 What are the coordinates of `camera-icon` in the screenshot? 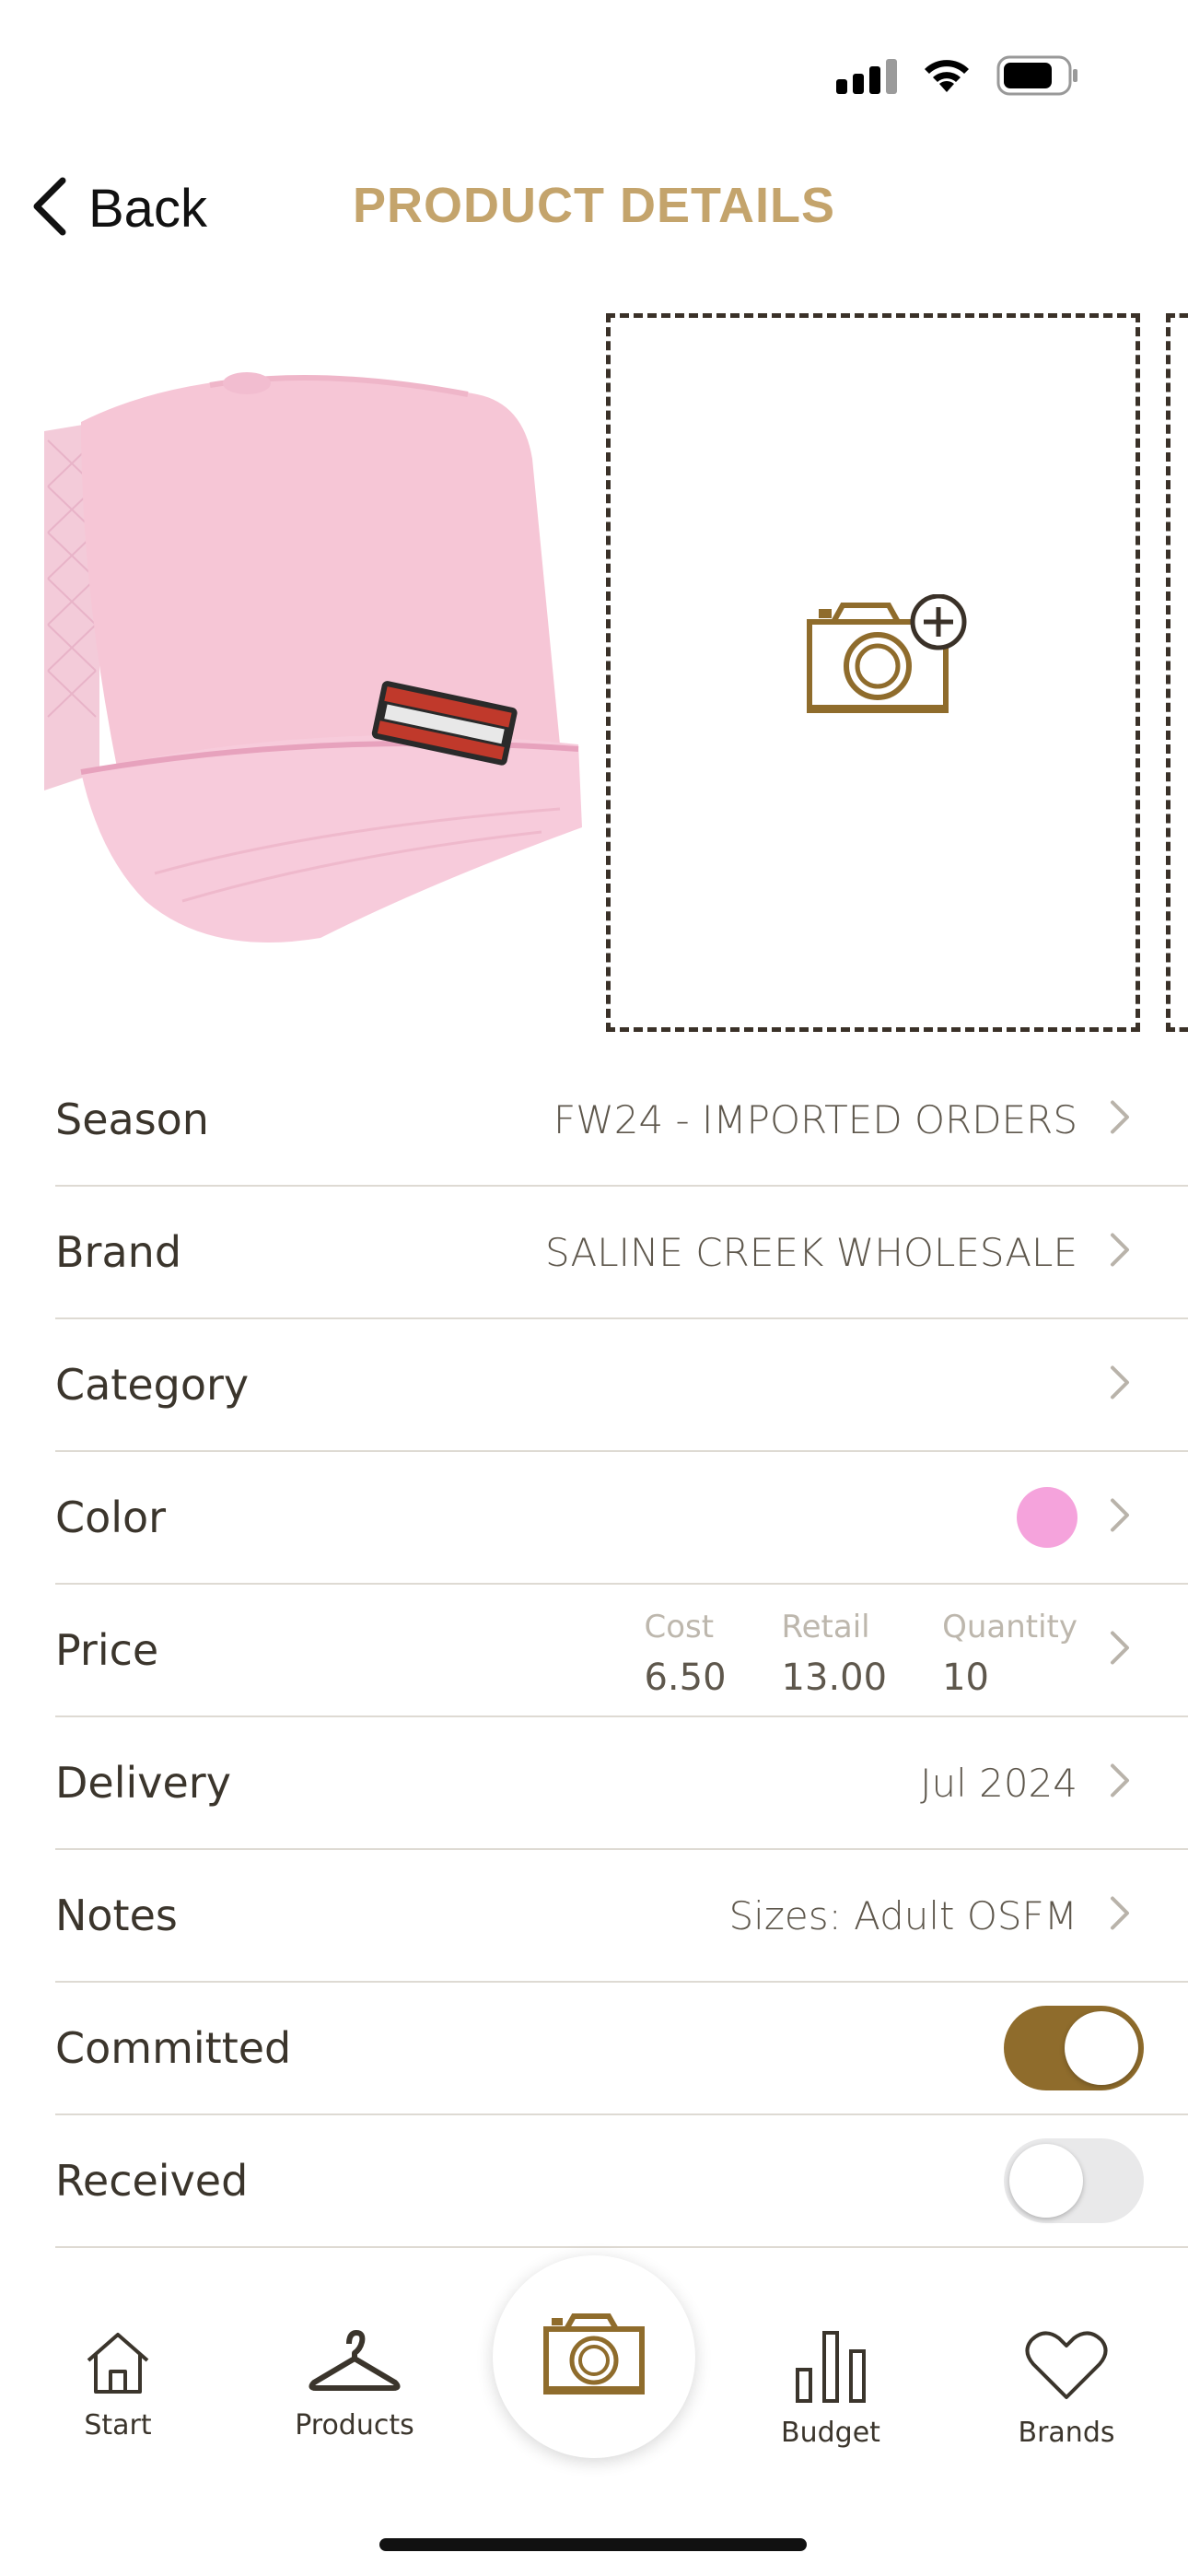 It's located at (594, 2357).